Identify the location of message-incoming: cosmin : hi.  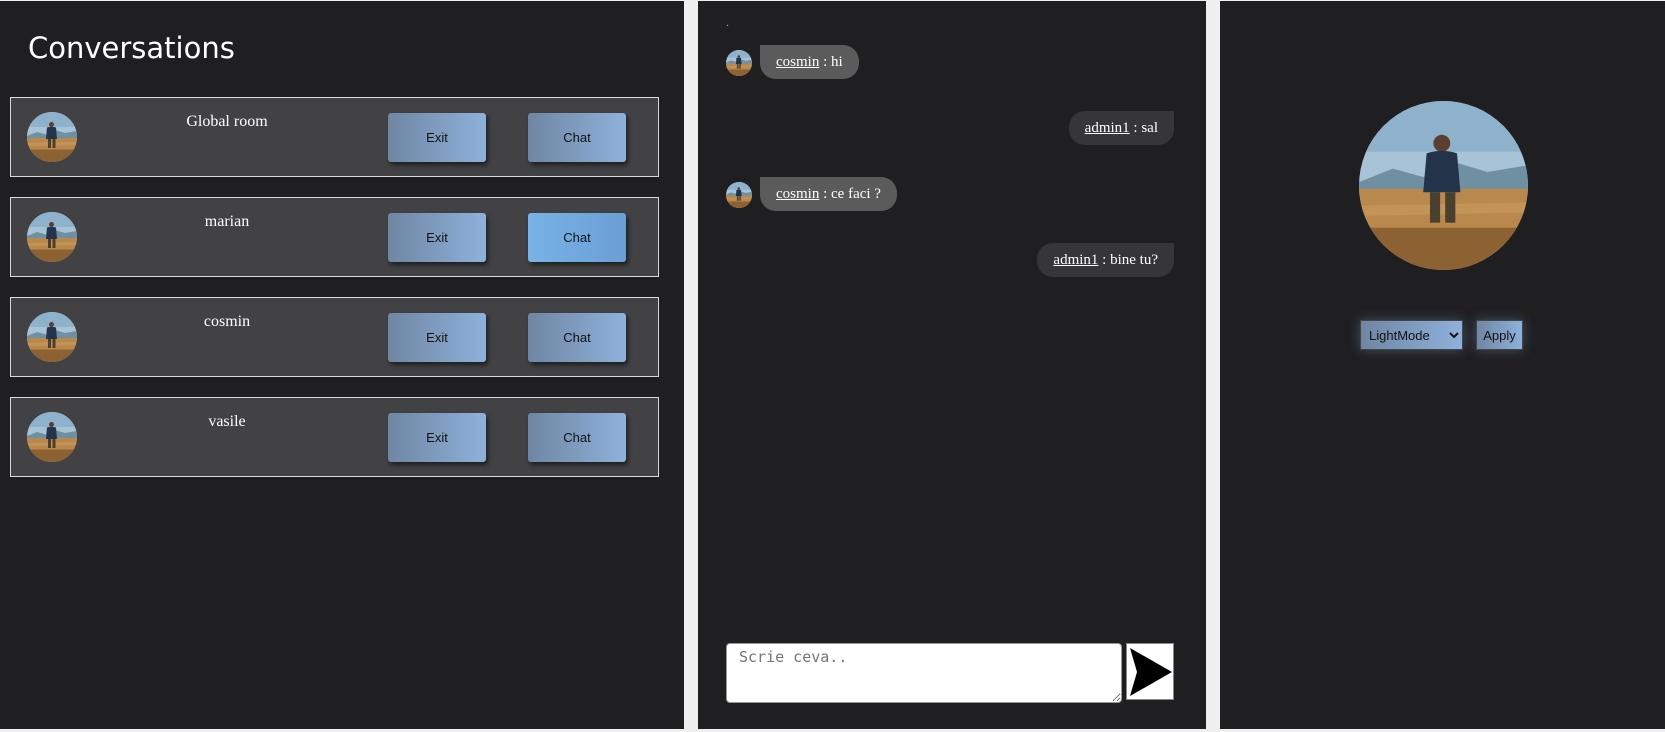
(950, 62).